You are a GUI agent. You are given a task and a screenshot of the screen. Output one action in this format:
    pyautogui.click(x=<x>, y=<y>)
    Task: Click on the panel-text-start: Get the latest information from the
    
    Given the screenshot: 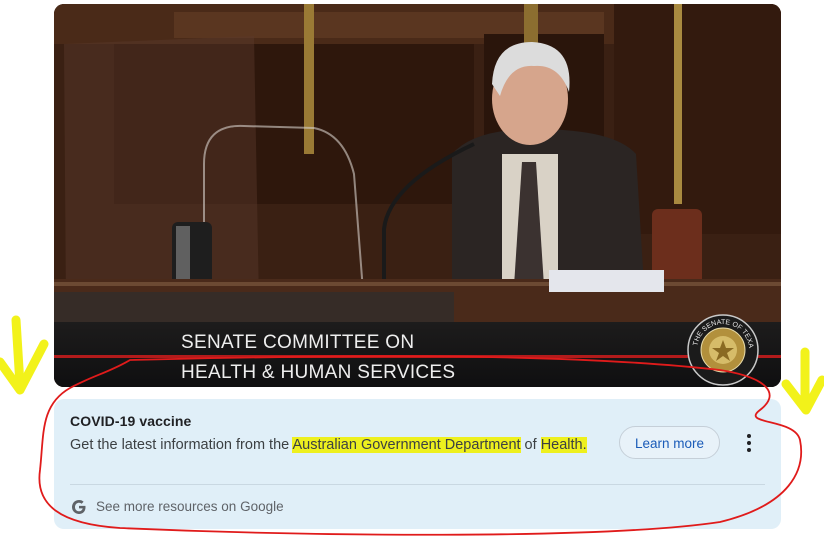 What is the action you would take?
    pyautogui.click(x=181, y=445)
    